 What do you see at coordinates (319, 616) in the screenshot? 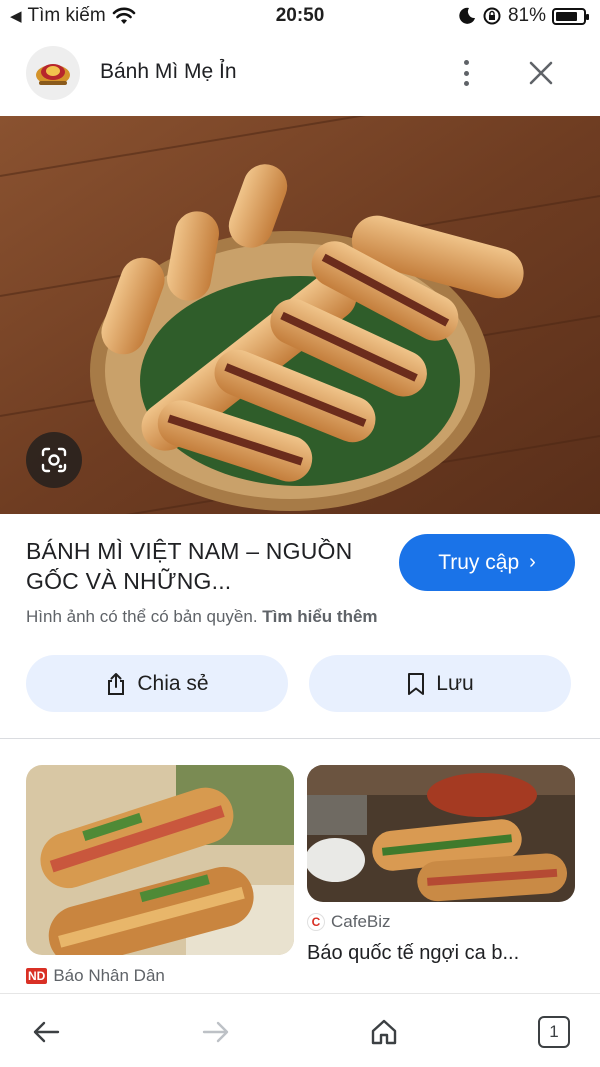
I see `learn-more-link: Tìm hiểu thêm` at bounding box center [319, 616].